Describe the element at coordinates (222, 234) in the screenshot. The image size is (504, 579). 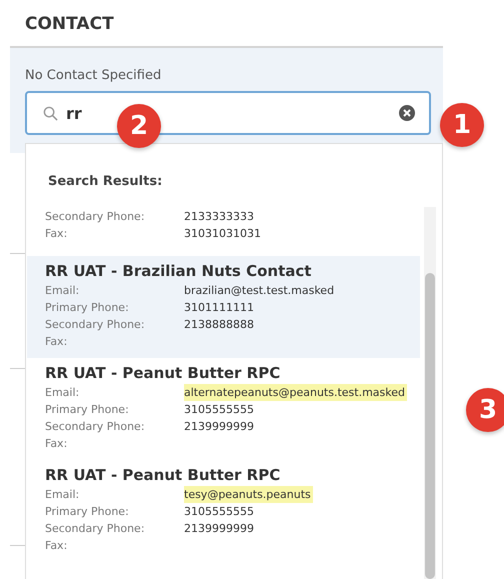
I see `field-value: 31031031031` at that location.